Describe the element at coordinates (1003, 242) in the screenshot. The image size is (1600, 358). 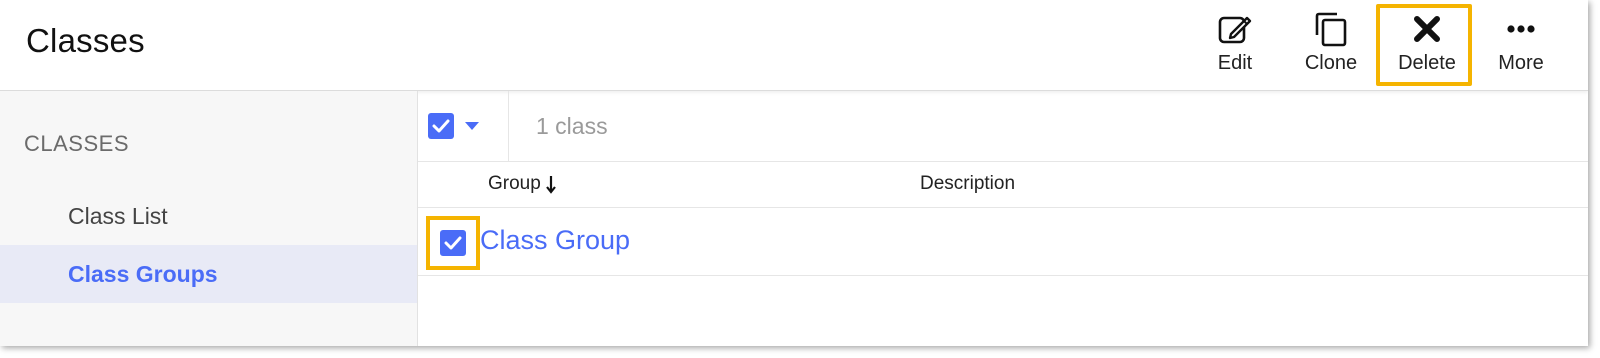
I see `table-row: Class Group` at that location.